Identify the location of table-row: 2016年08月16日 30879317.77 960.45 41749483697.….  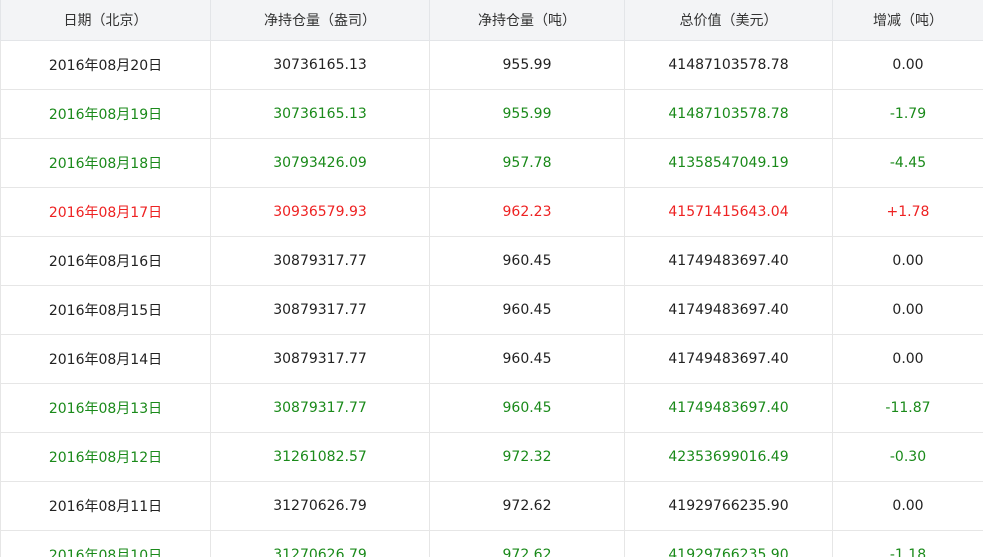
(491, 261).